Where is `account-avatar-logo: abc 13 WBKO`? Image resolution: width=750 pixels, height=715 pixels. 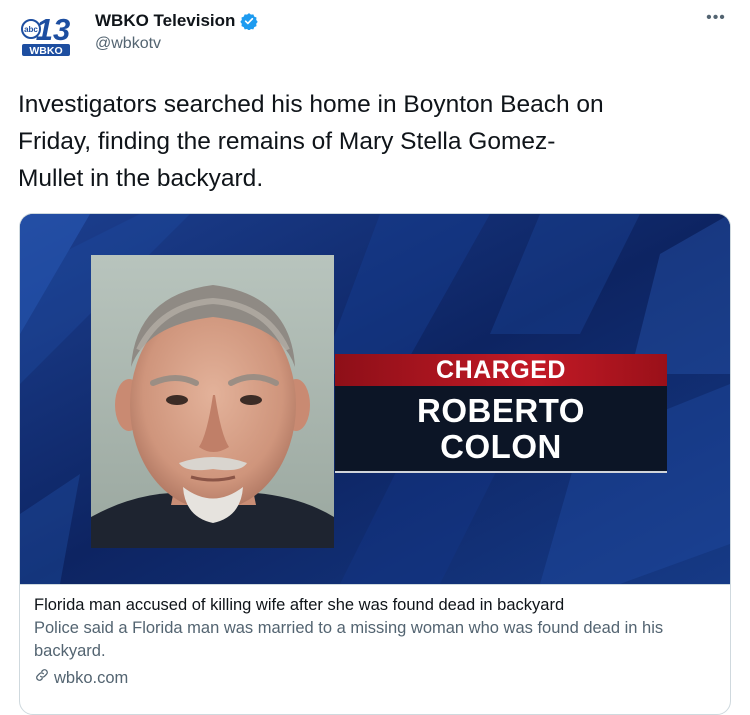
account-avatar-logo: abc 13 WBKO is located at coordinates (46, 34).